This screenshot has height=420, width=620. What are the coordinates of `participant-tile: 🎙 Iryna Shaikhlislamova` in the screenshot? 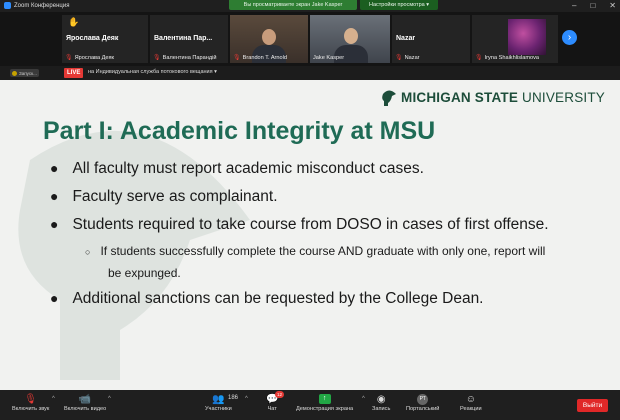 It's located at (515, 39).